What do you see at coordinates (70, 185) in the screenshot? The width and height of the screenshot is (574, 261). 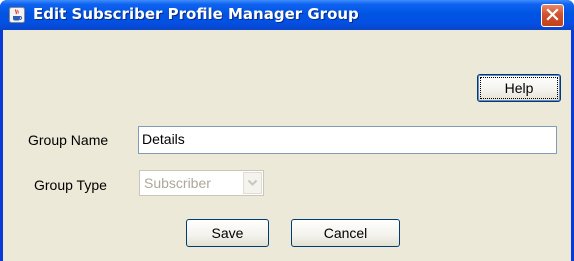 I see `group-type-label: Group Type` at bounding box center [70, 185].